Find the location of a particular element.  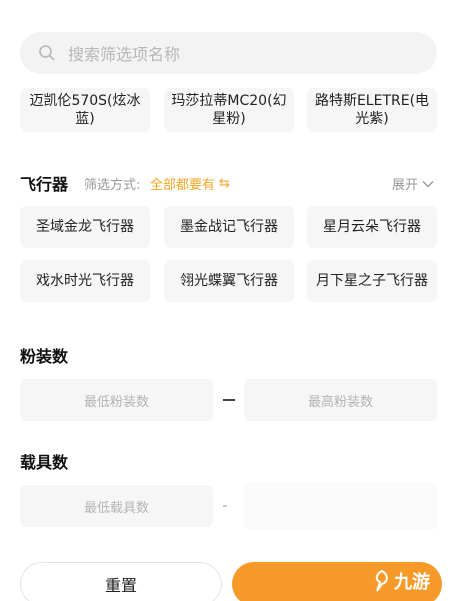

min-pink-count-input: 最低粉装数 is located at coordinates (116, 400).